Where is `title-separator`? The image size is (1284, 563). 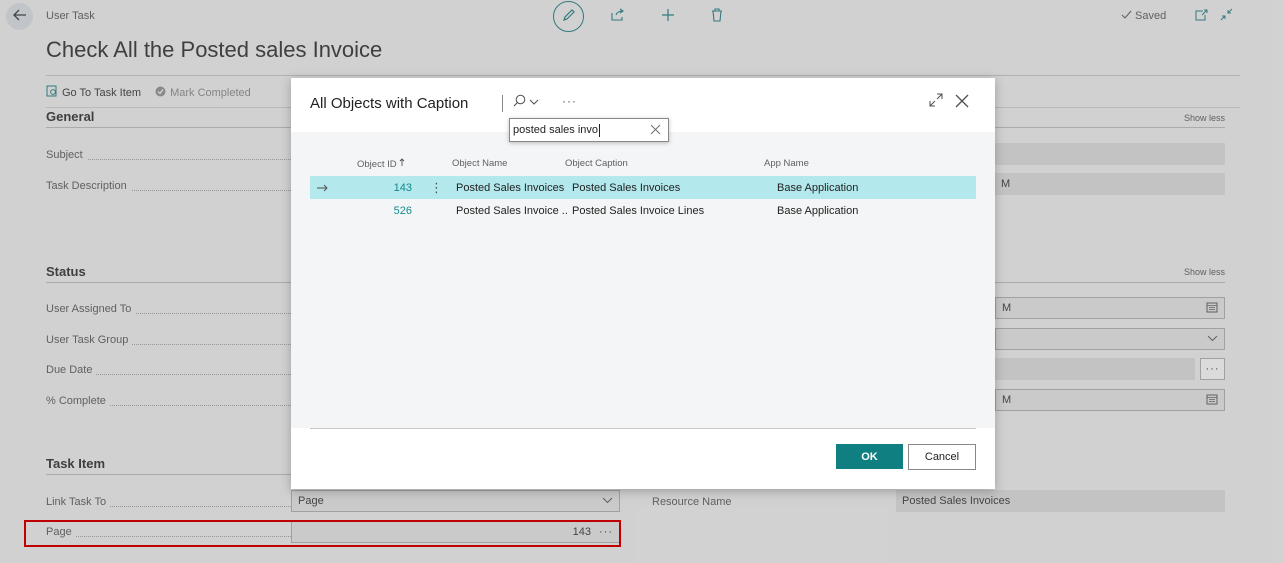 title-separator is located at coordinates (502, 103).